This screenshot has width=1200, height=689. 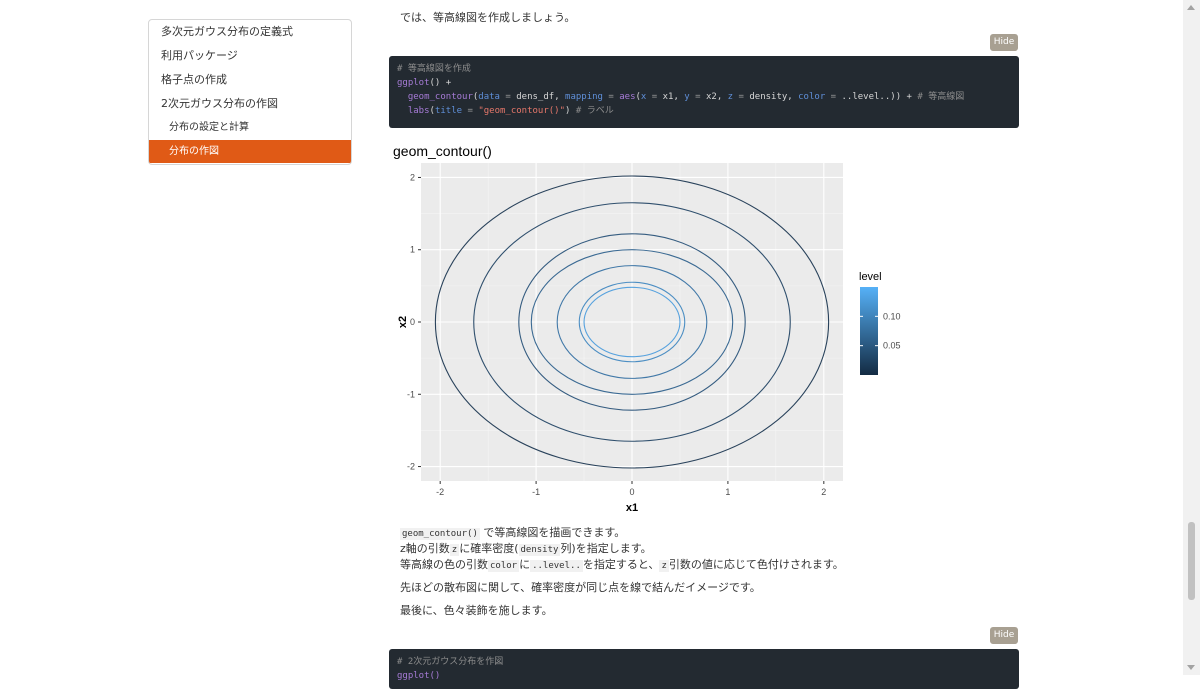 What do you see at coordinates (941, 97) in the screenshot?
I see `code-comment: # 等高線図` at bounding box center [941, 97].